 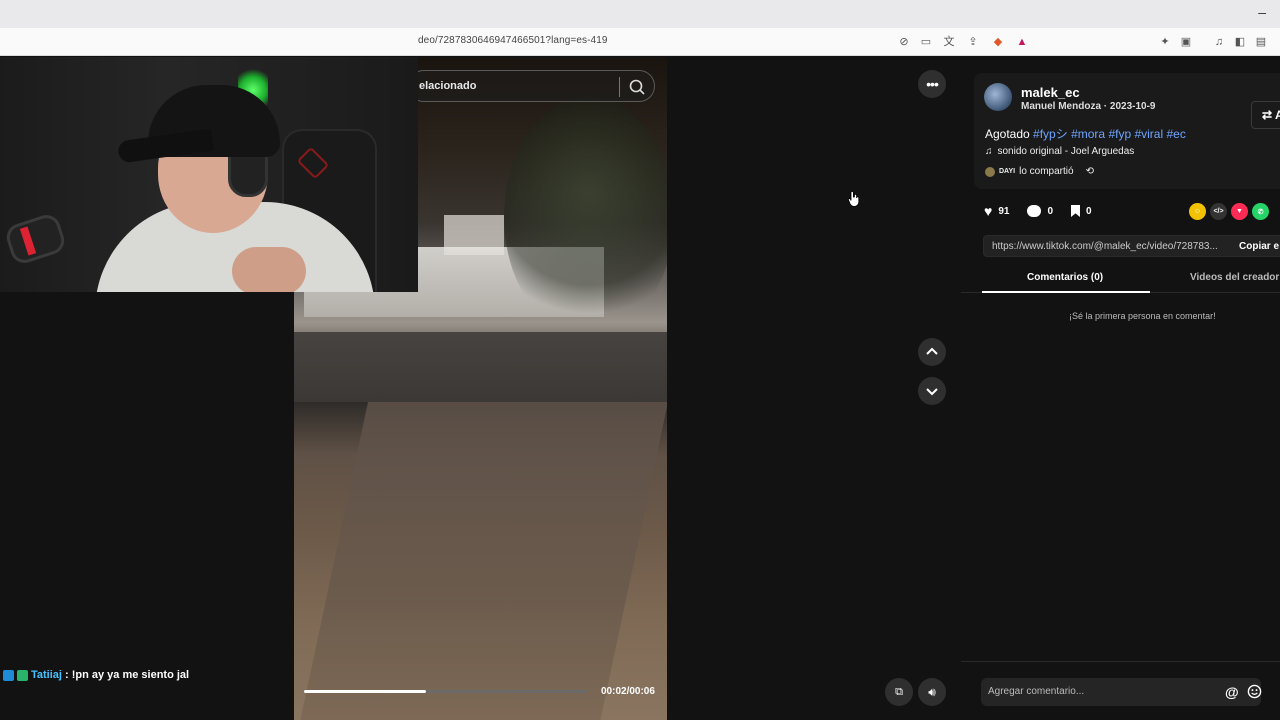 I want to click on volume-icon: 🔊︎, so click(x=932, y=691).